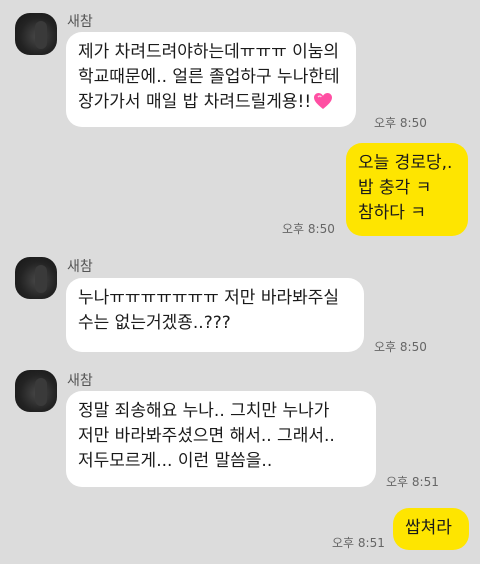 This screenshot has height=564, width=480. Describe the element at coordinates (209, 77) in the screenshot. I see `message-line: 학교때문에.. 얼른 졸업하구 누나한테` at that location.